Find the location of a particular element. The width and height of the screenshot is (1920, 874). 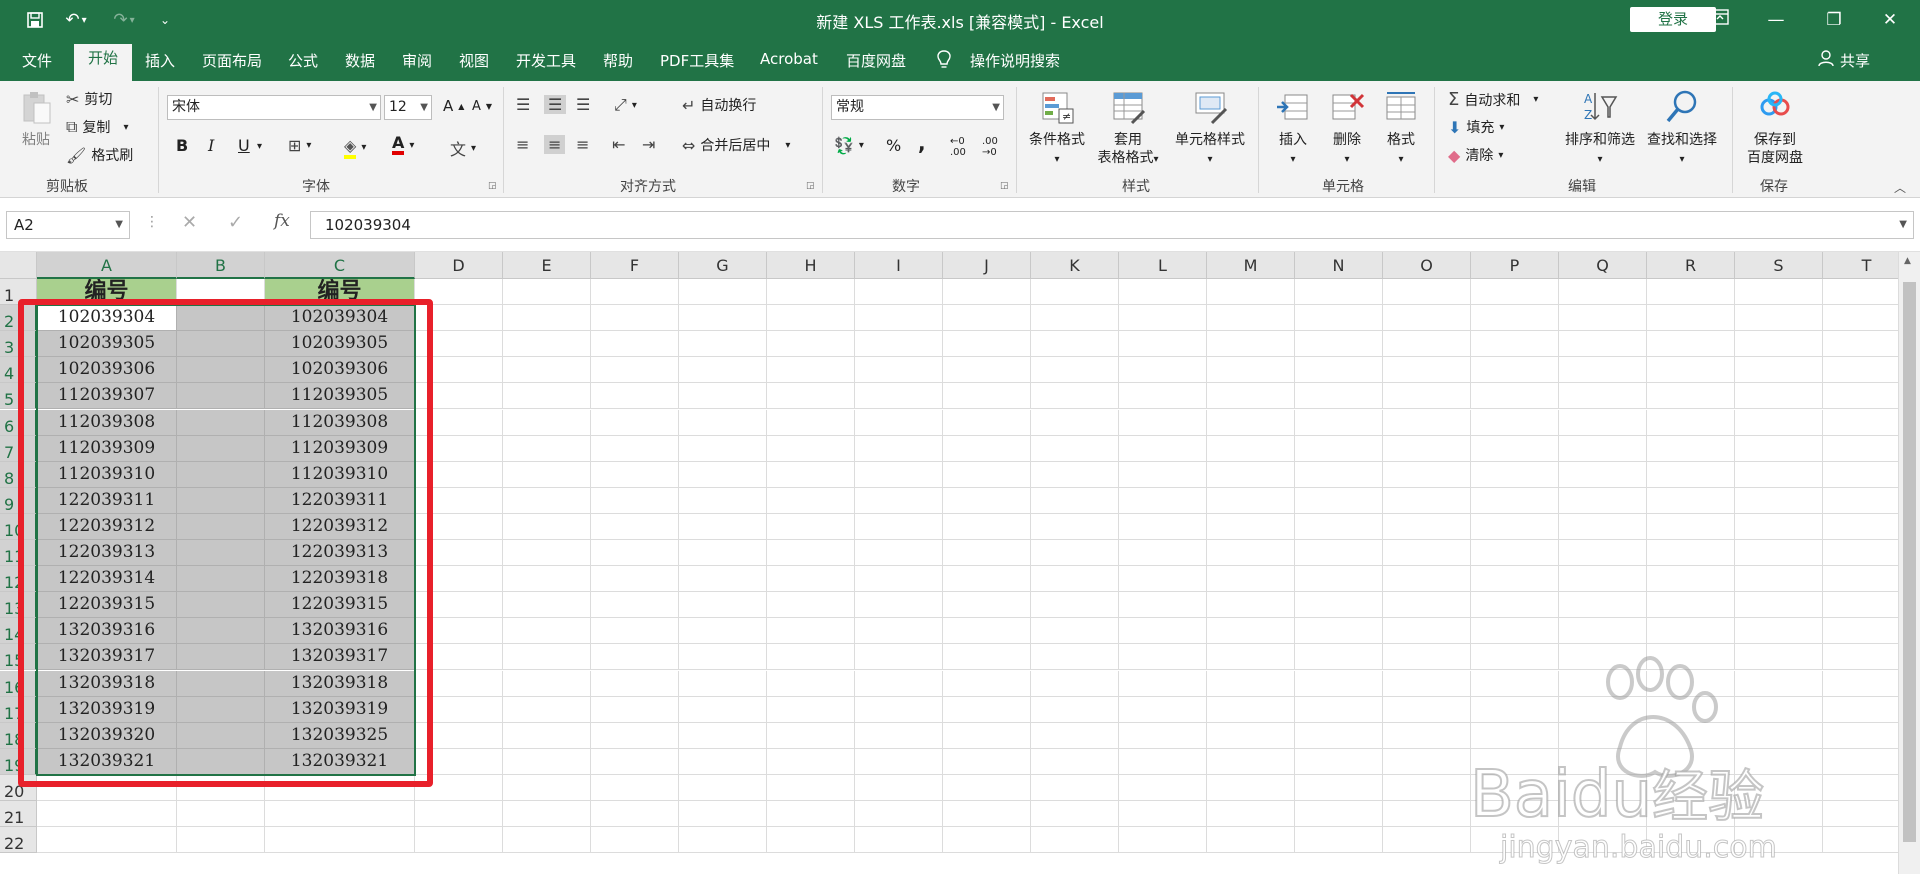

align-left-button: ≡ is located at coordinates (522, 144).